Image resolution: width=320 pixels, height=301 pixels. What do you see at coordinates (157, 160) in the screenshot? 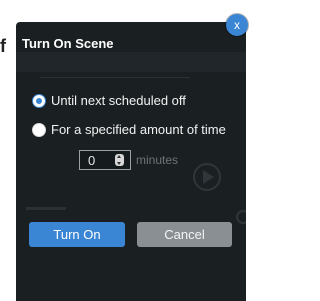
I see `minutes-label: minutes` at bounding box center [157, 160].